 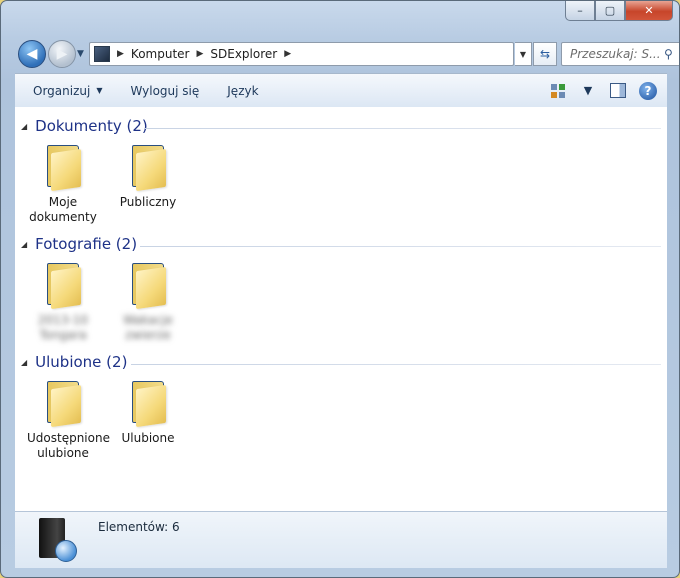 I want to click on help-icon: ?, so click(x=648, y=90).